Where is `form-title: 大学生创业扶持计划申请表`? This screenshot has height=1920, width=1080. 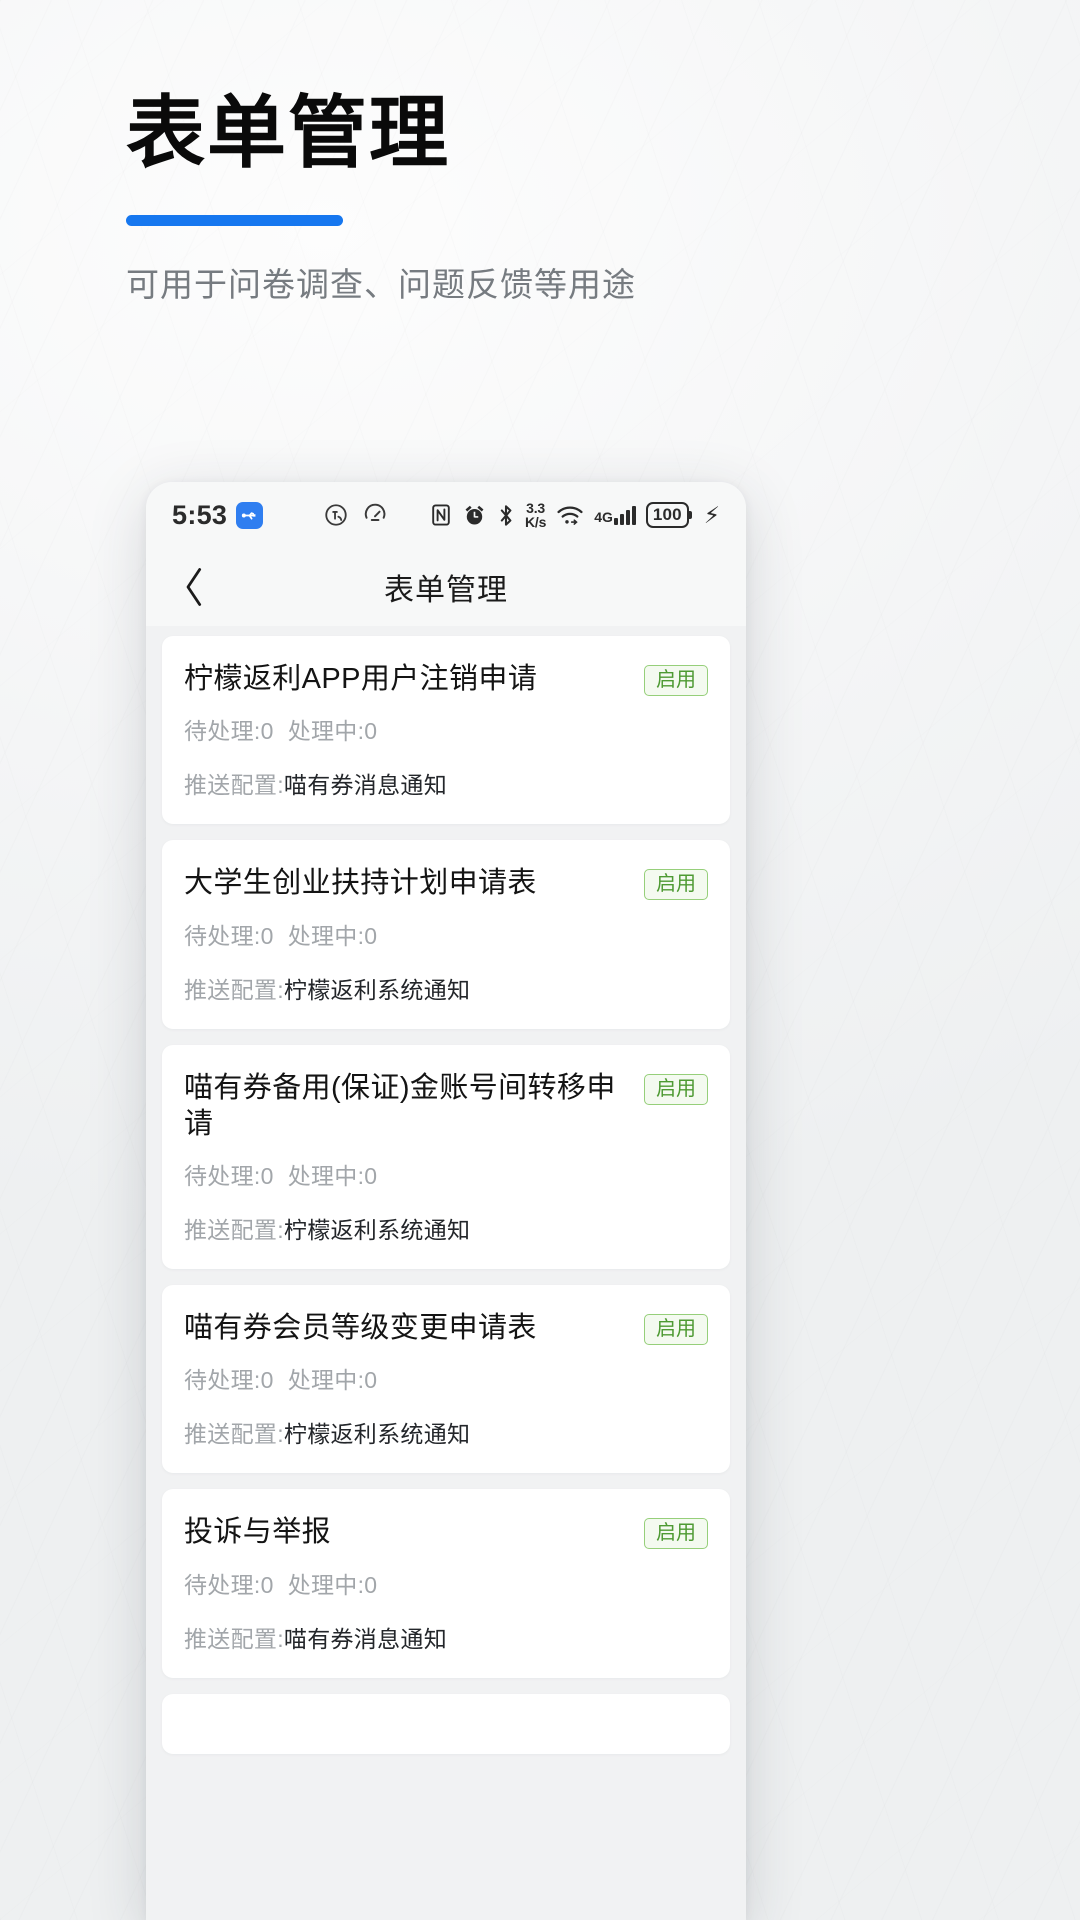
form-title: 大学生创业扶持计划申请表 is located at coordinates (360, 883).